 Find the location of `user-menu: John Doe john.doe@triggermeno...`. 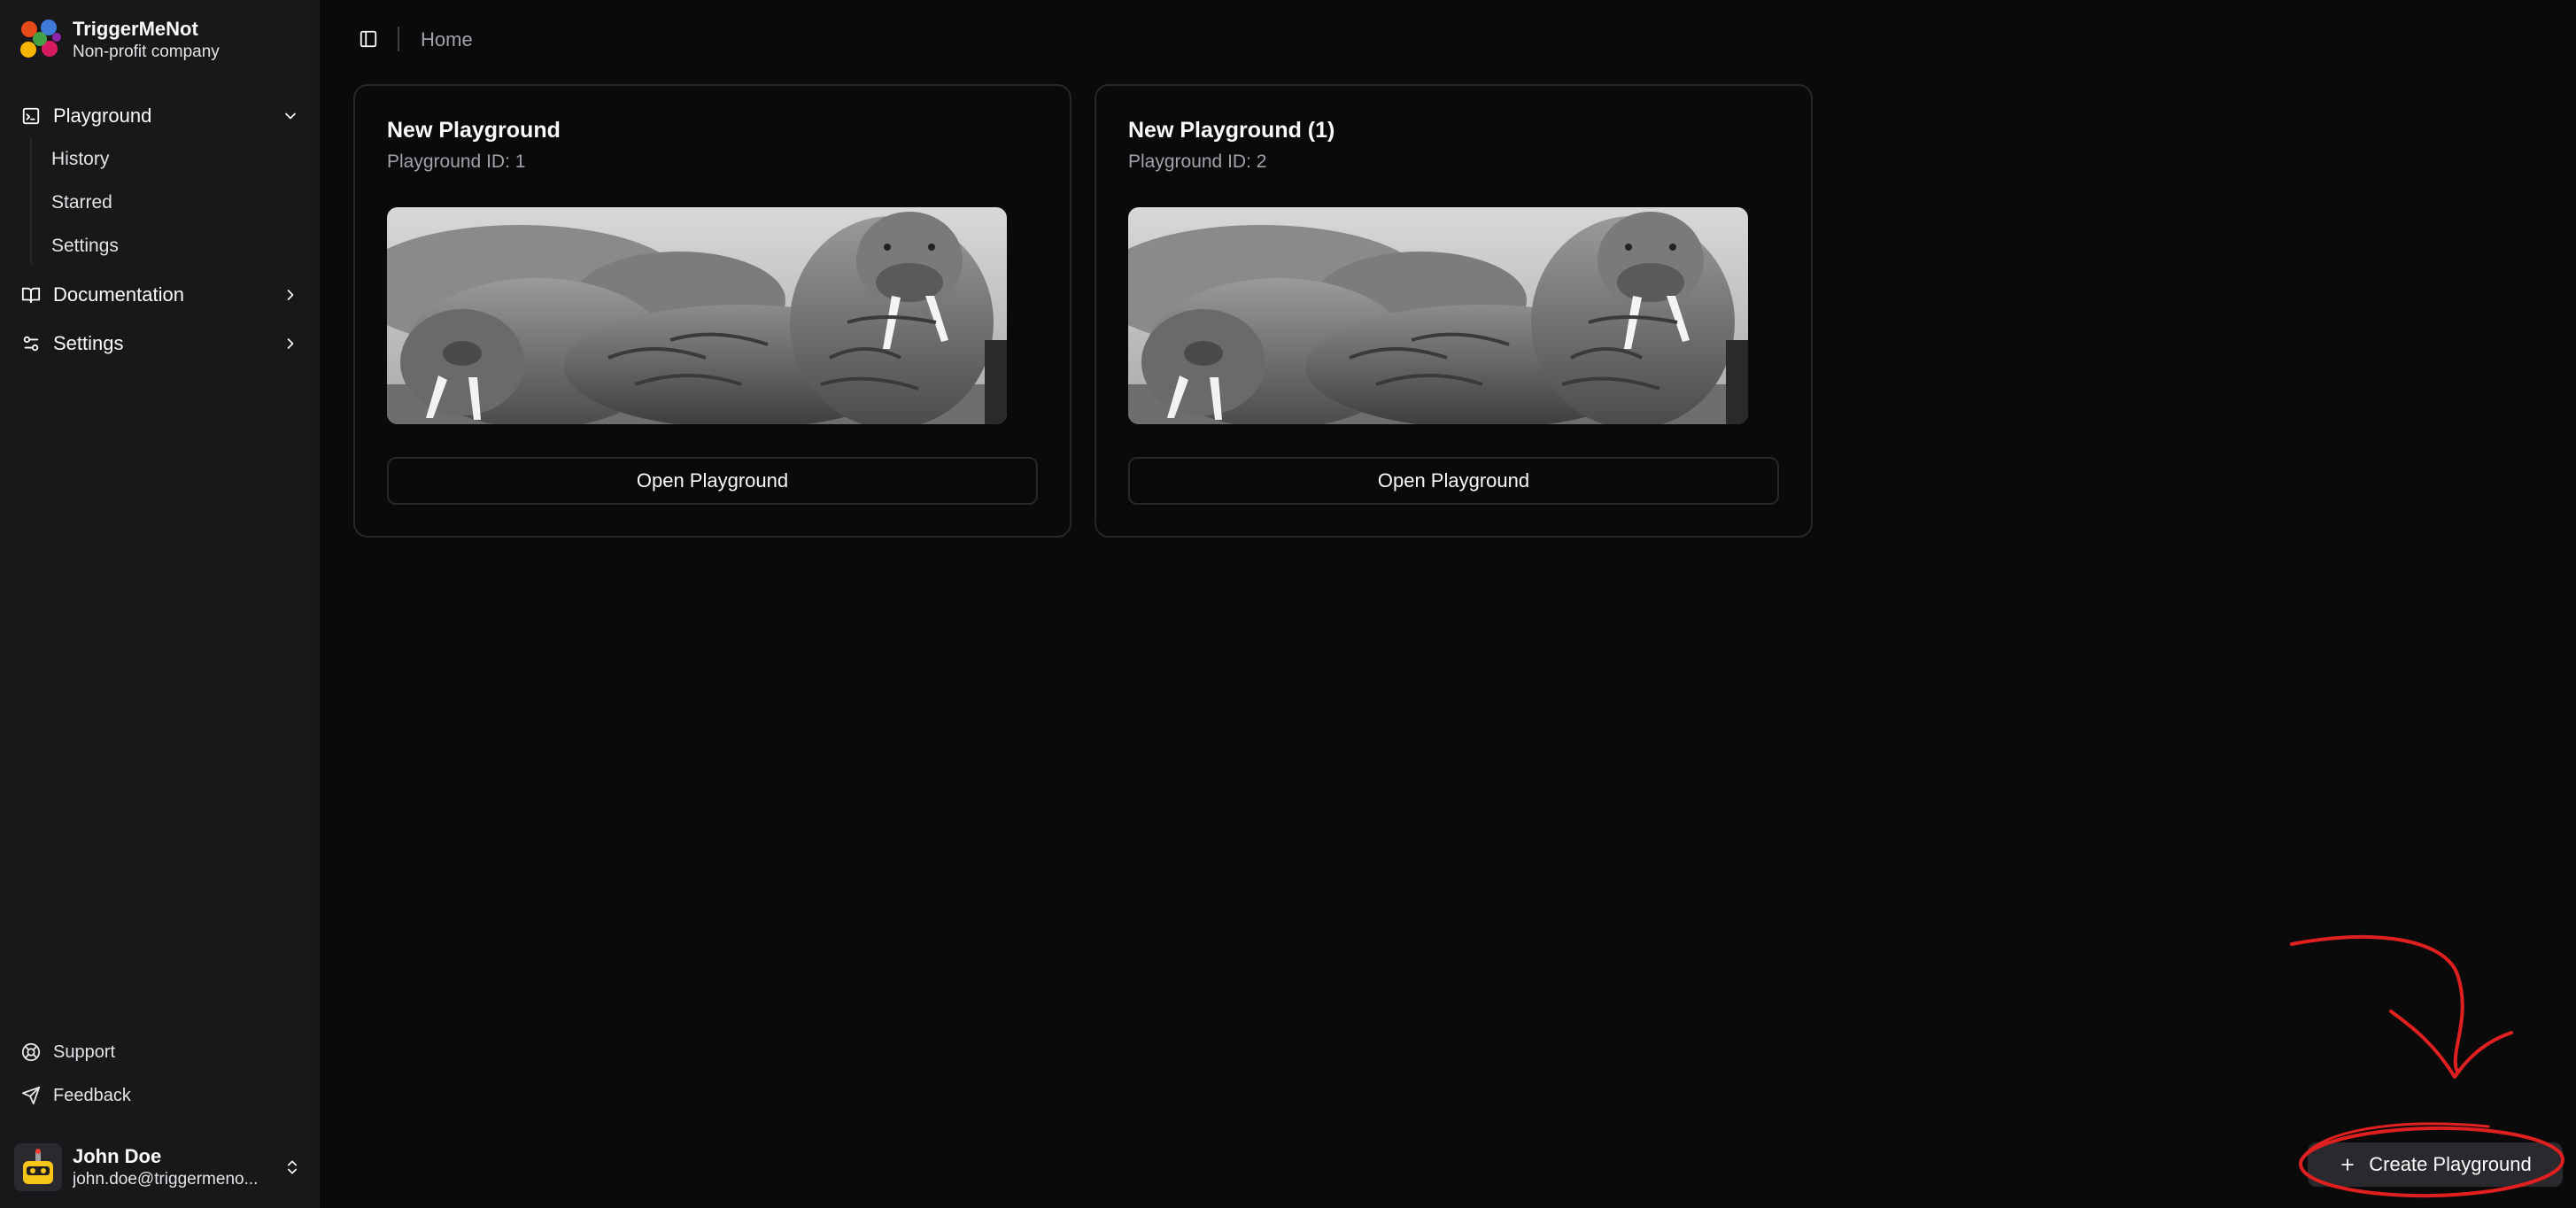

user-menu: John Doe john.doe@triggermeno... is located at coordinates (159, 1167).